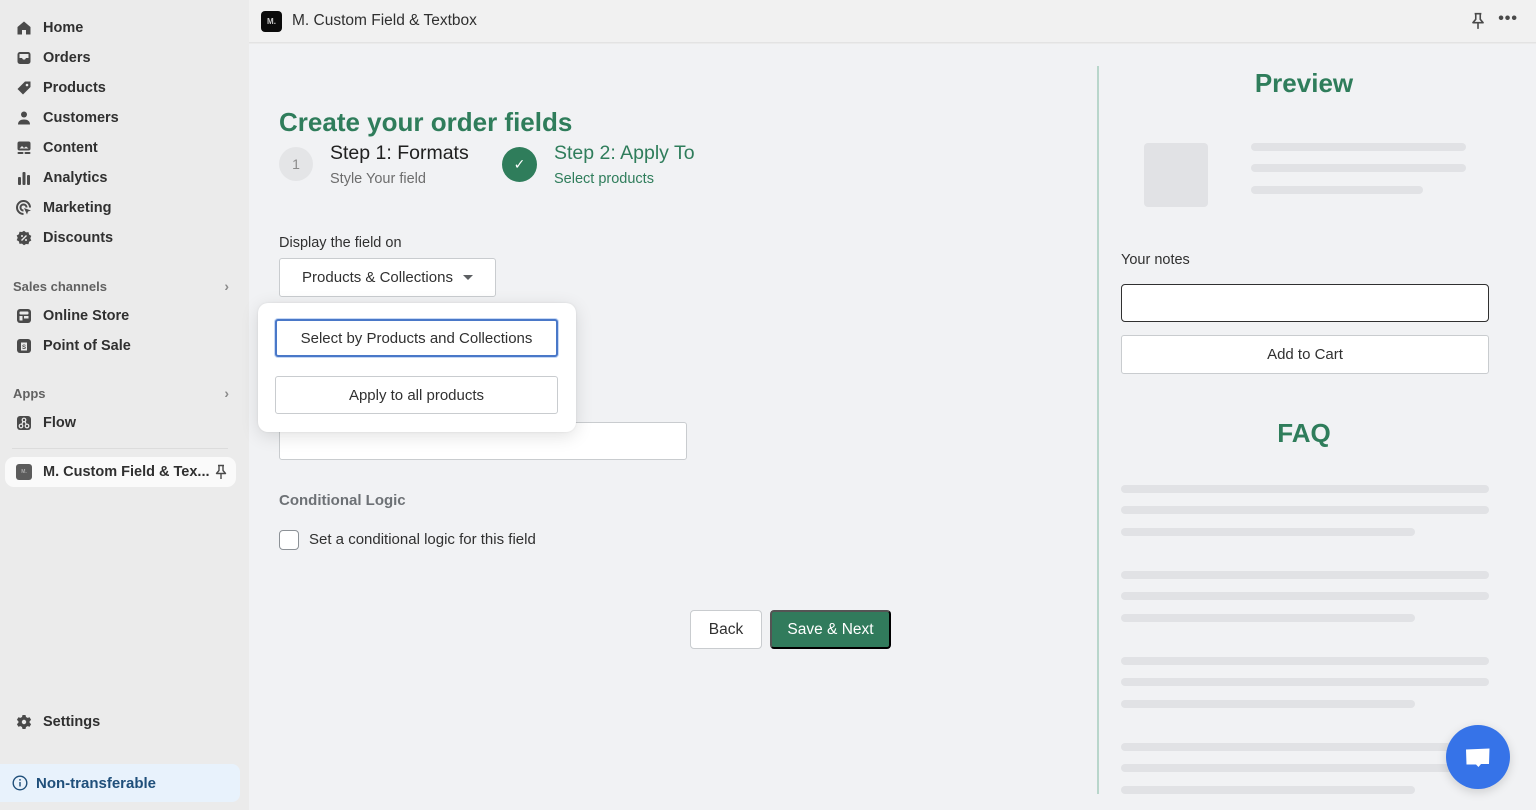  Describe the element at coordinates (24, 316) in the screenshot. I see `store-icon` at that location.